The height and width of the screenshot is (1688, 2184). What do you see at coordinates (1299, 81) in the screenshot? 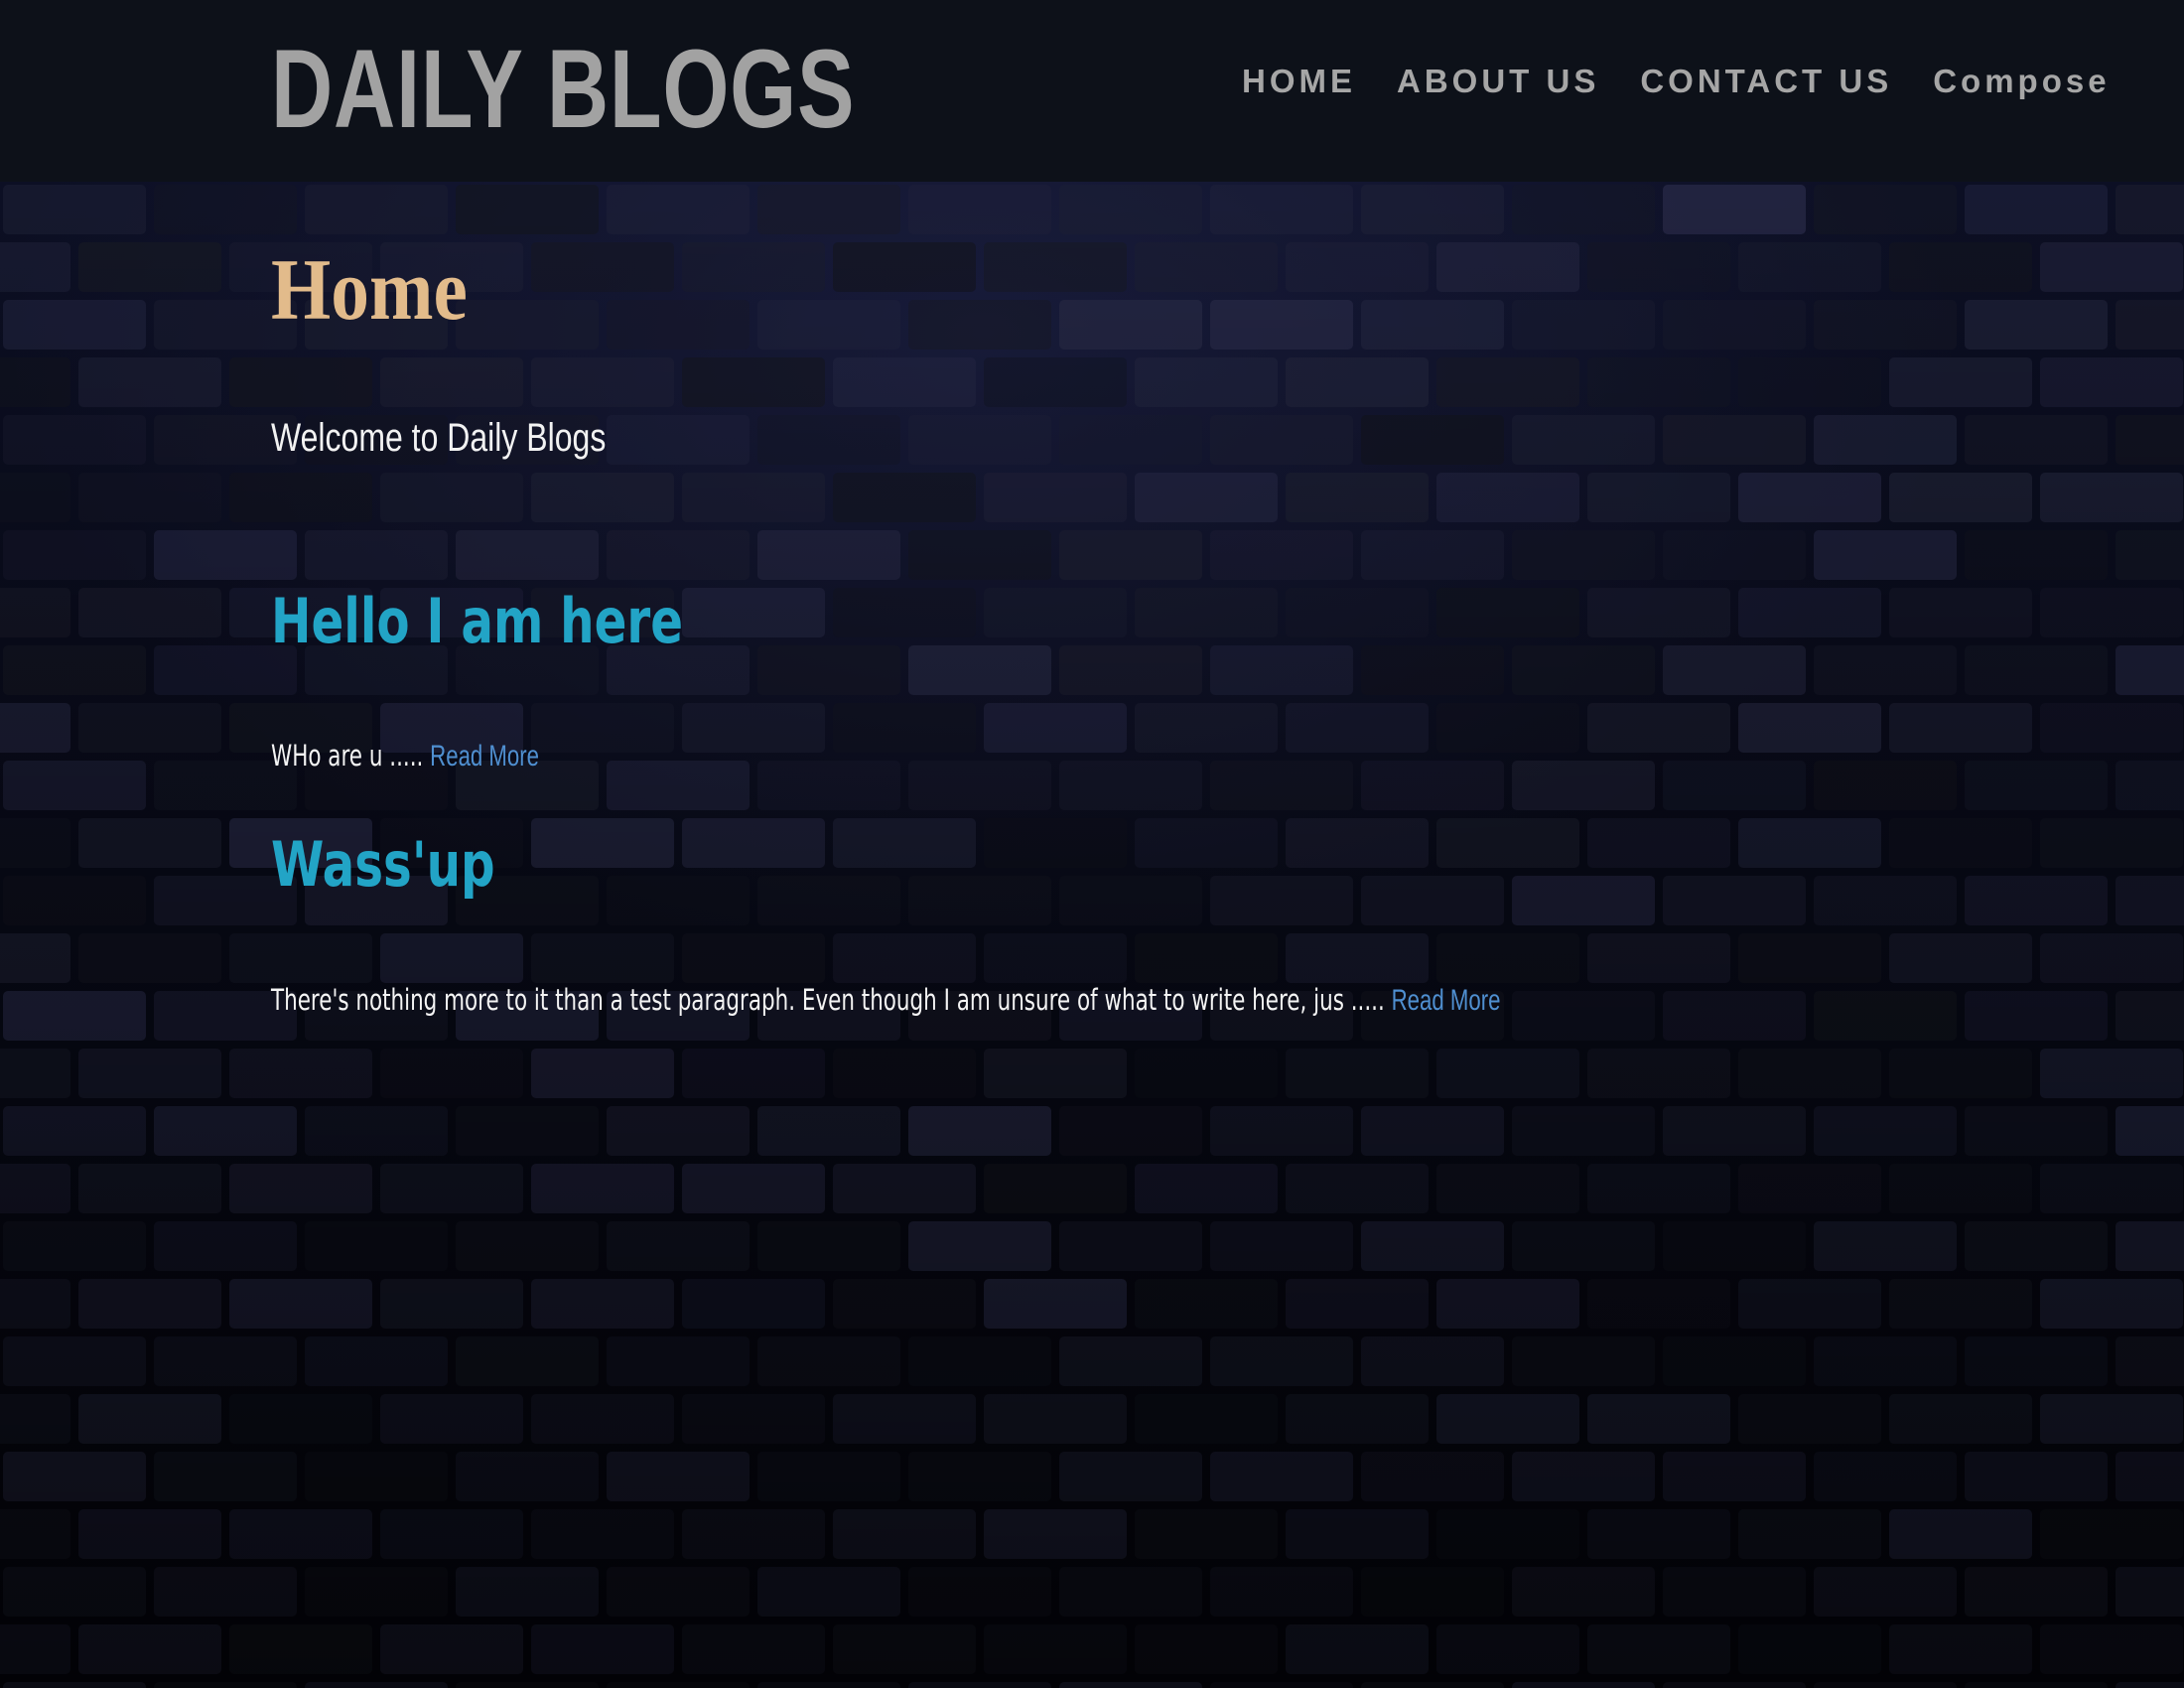
I see `nav-home-link: HOME` at bounding box center [1299, 81].